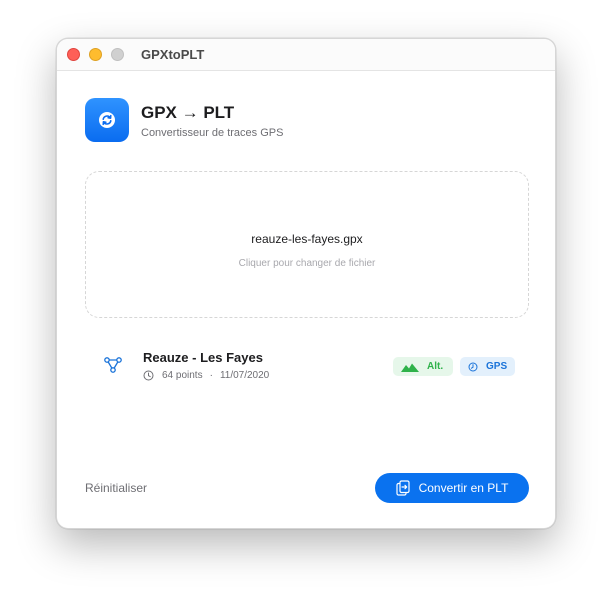 Image resolution: width=612 pixels, height=604 pixels. What do you see at coordinates (173, 54) in the screenshot?
I see `window-title: GPXtoPLT` at bounding box center [173, 54].